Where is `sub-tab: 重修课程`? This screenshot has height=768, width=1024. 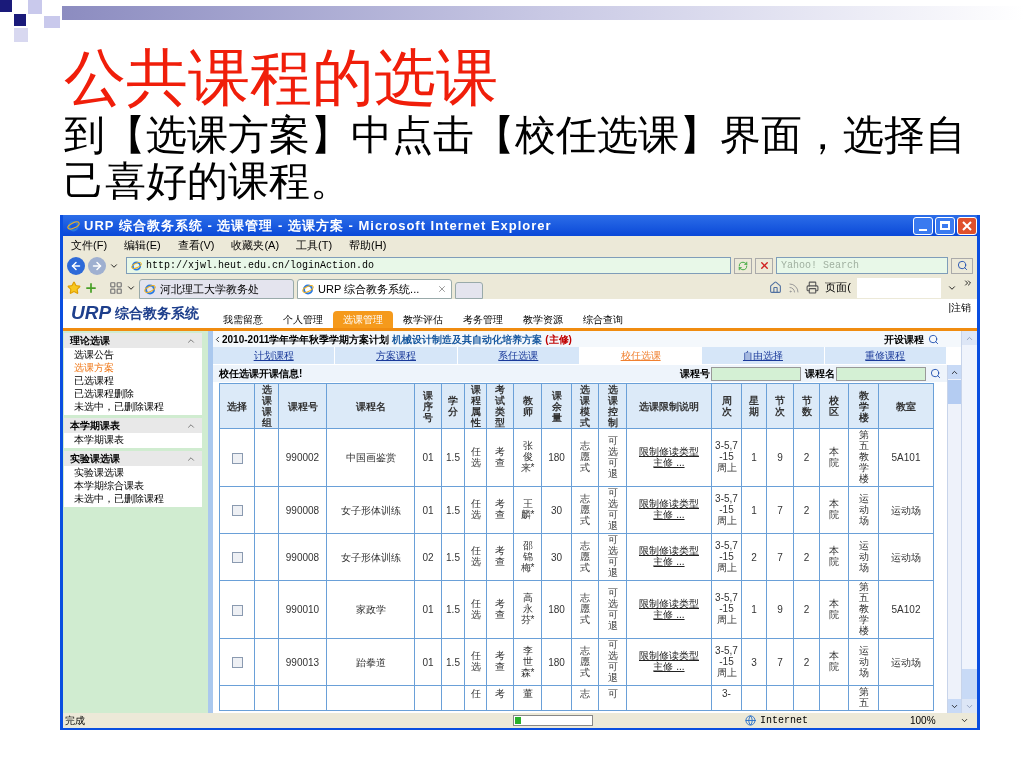
sub-tab: 重修课程 is located at coordinates (885, 355).